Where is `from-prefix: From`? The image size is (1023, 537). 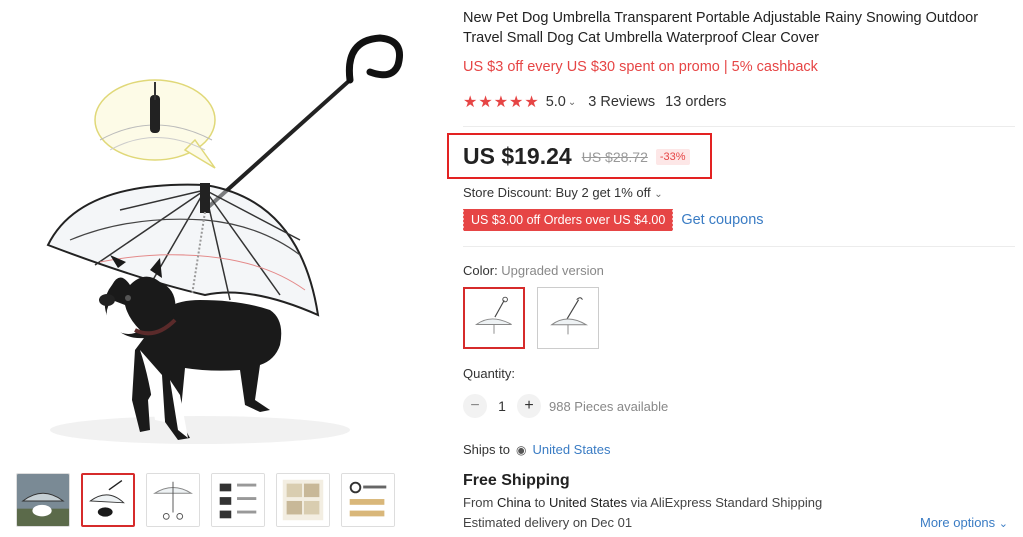 from-prefix: From is located at coordinates (478, 502).